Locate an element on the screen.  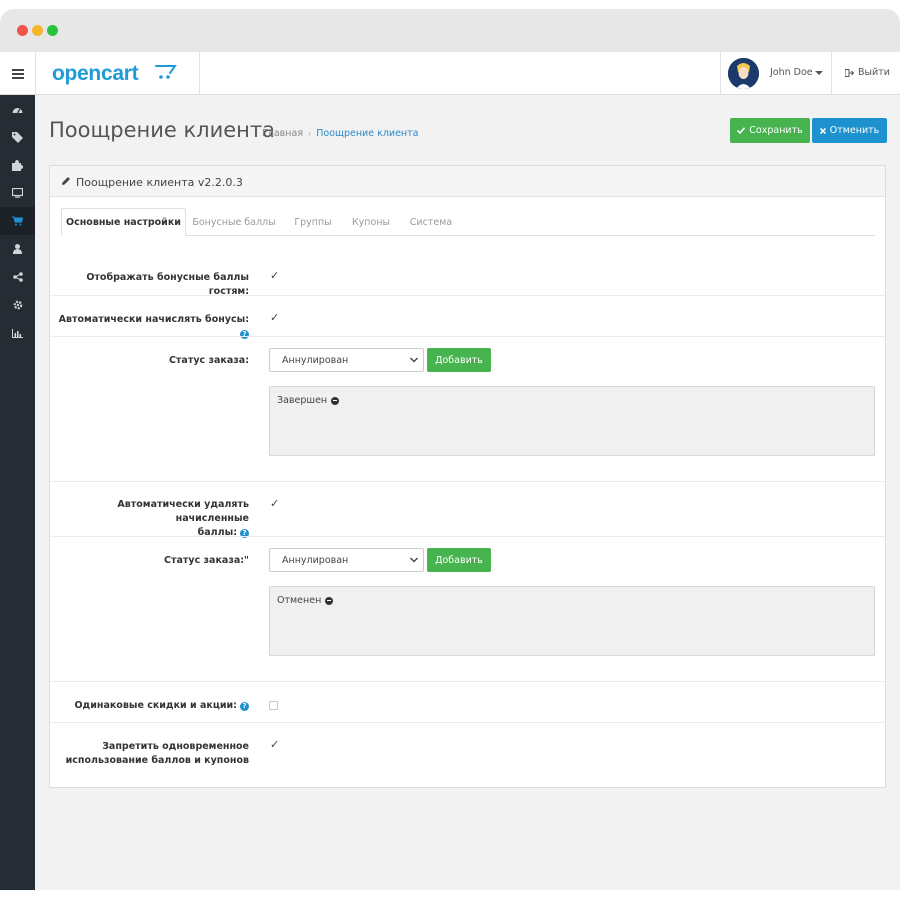
logo: opencart is located at coordinates (117, 73).